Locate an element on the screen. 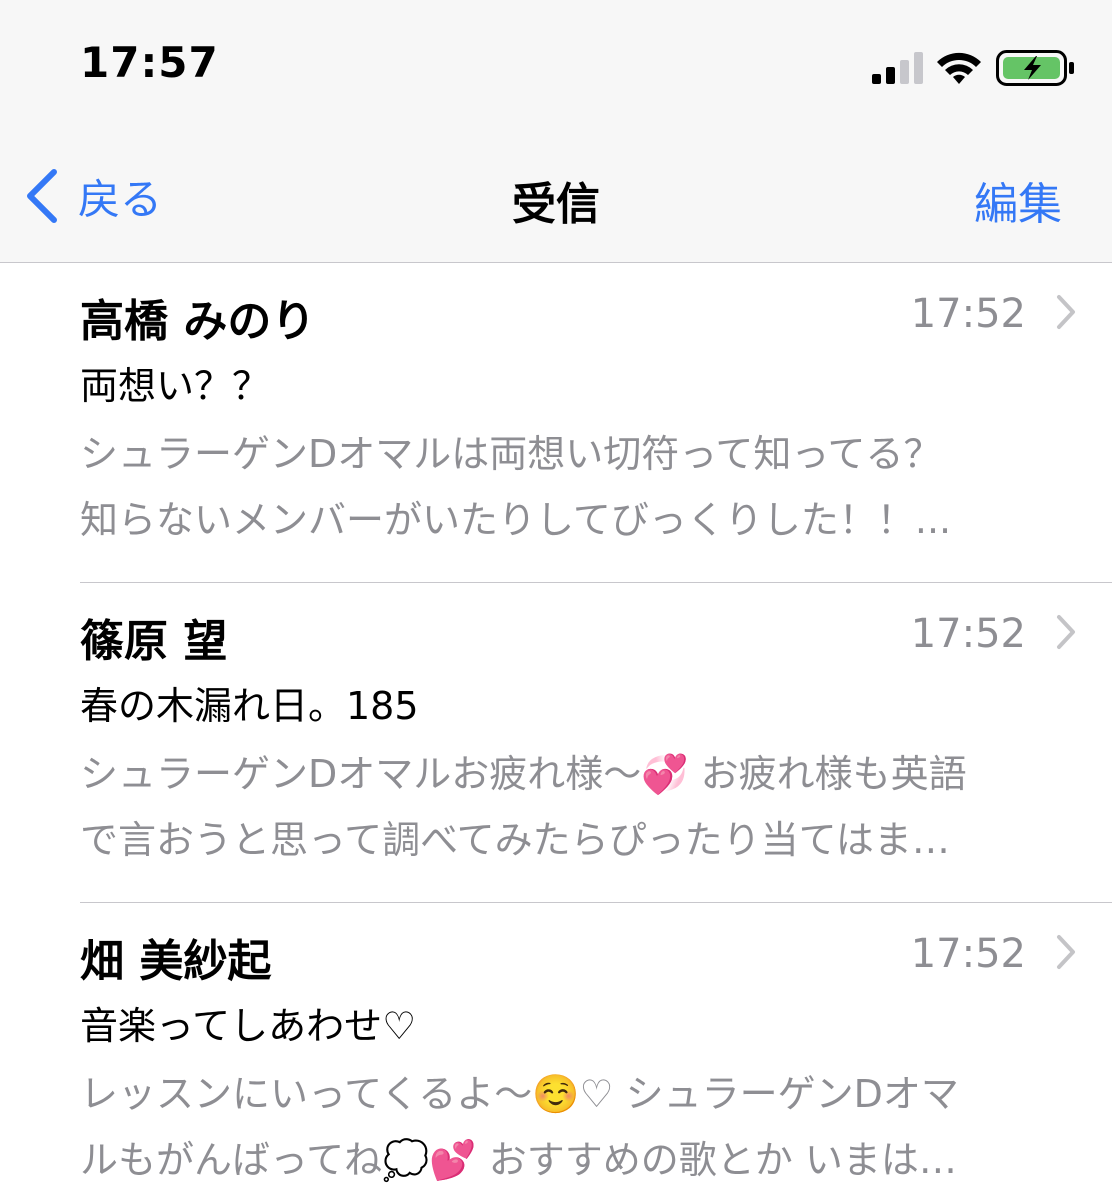 The width and height of the screenshot is (1112, 1200). chevron-left-icon is located at coordinates (42, 196).